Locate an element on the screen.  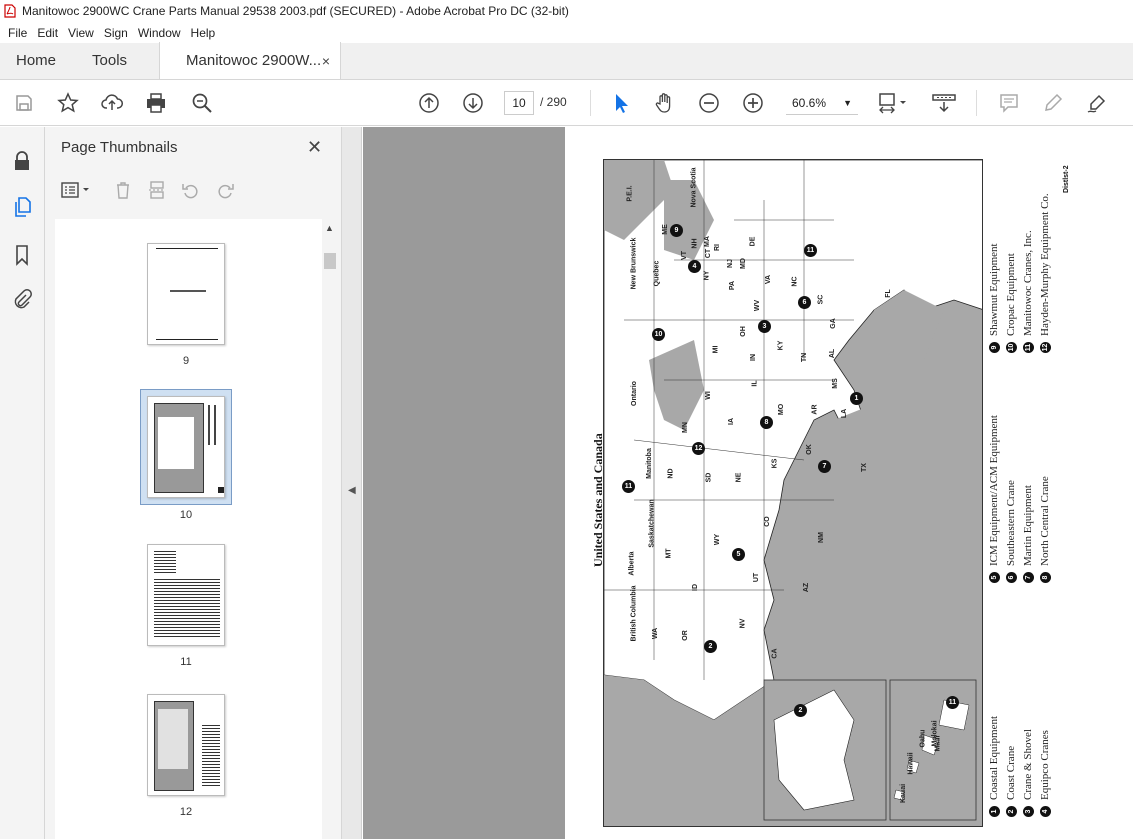
lock-icon is located at coordinates (22, 161).